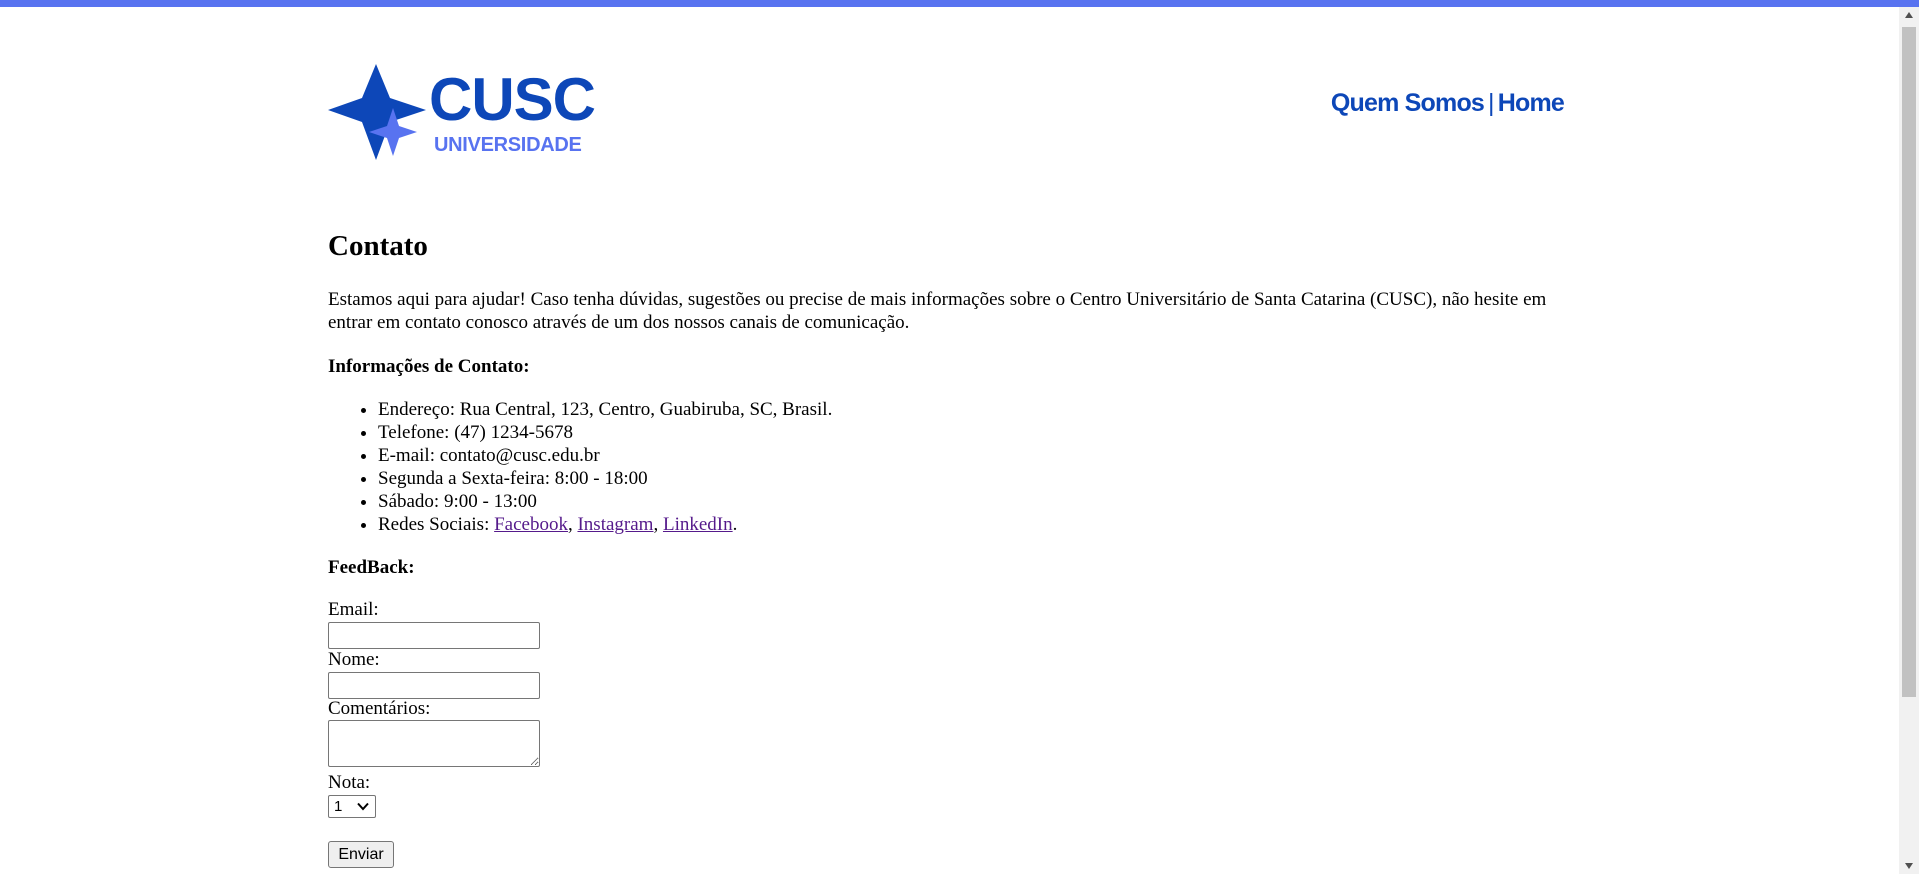  I want to click on star-logo-icon, so click(377, 112).